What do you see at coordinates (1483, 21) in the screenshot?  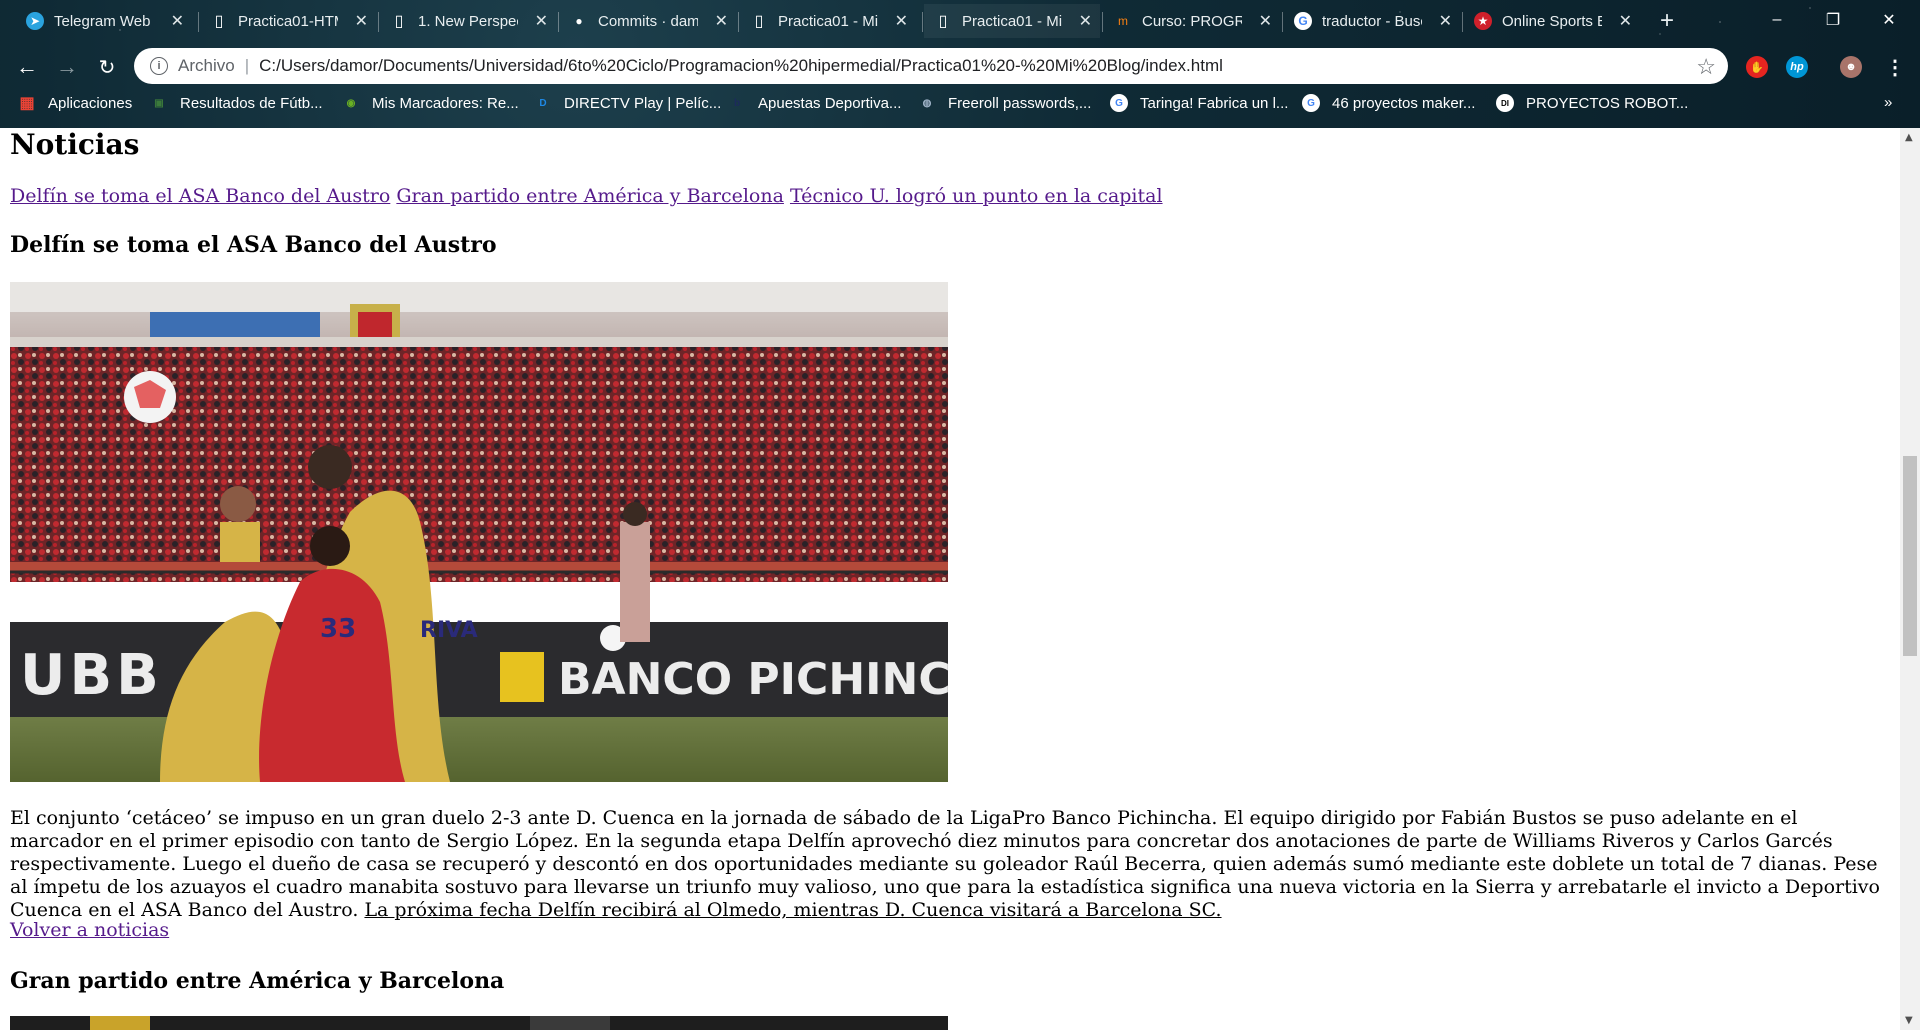 I see `sports-icon: ★` at bounding box center [1483, 21].